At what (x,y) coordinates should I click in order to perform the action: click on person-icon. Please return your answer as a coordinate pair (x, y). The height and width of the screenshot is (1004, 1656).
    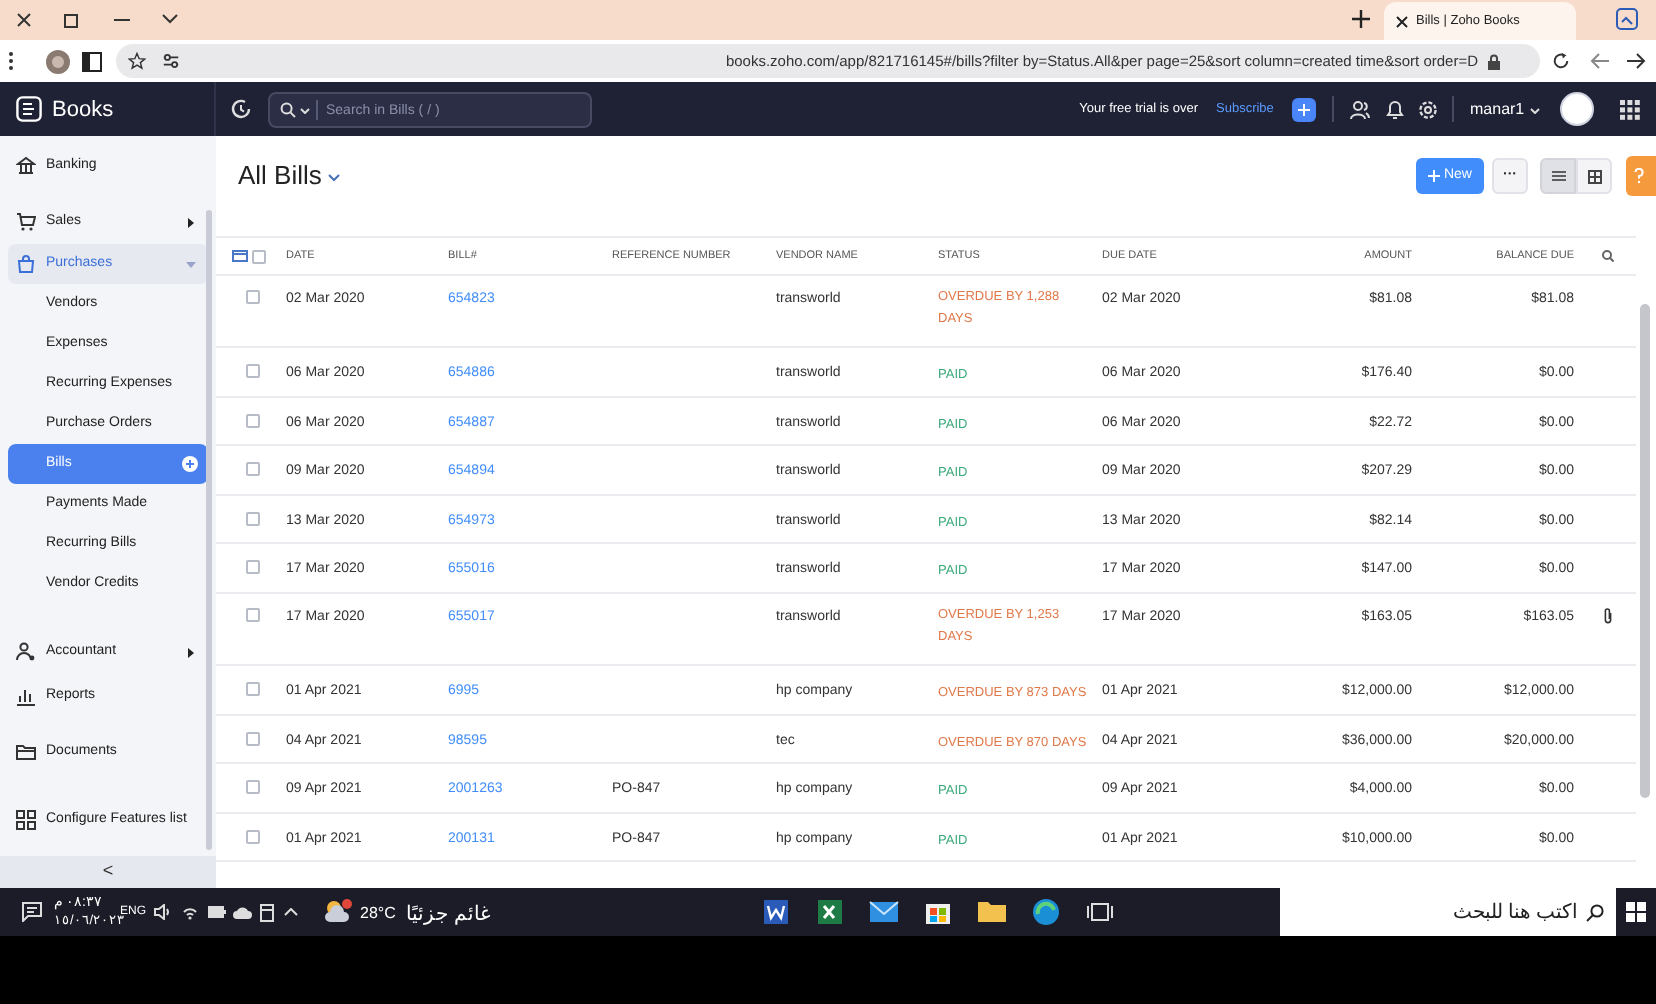
    Looking at the image, I should click on (26, 652).